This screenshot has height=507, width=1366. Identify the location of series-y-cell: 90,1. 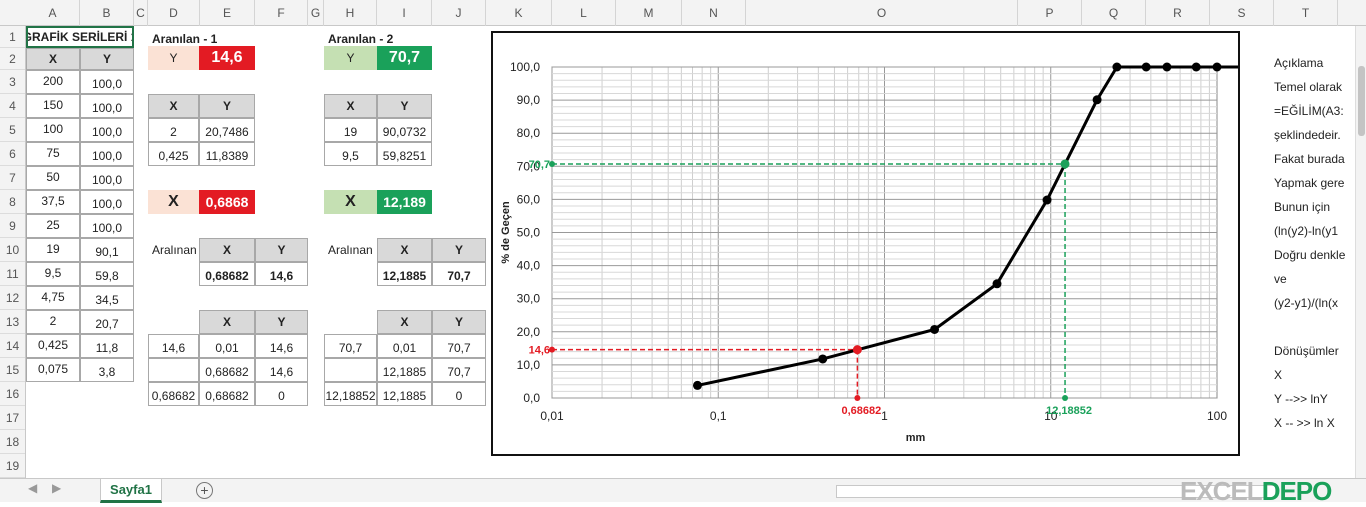
(107, 250).